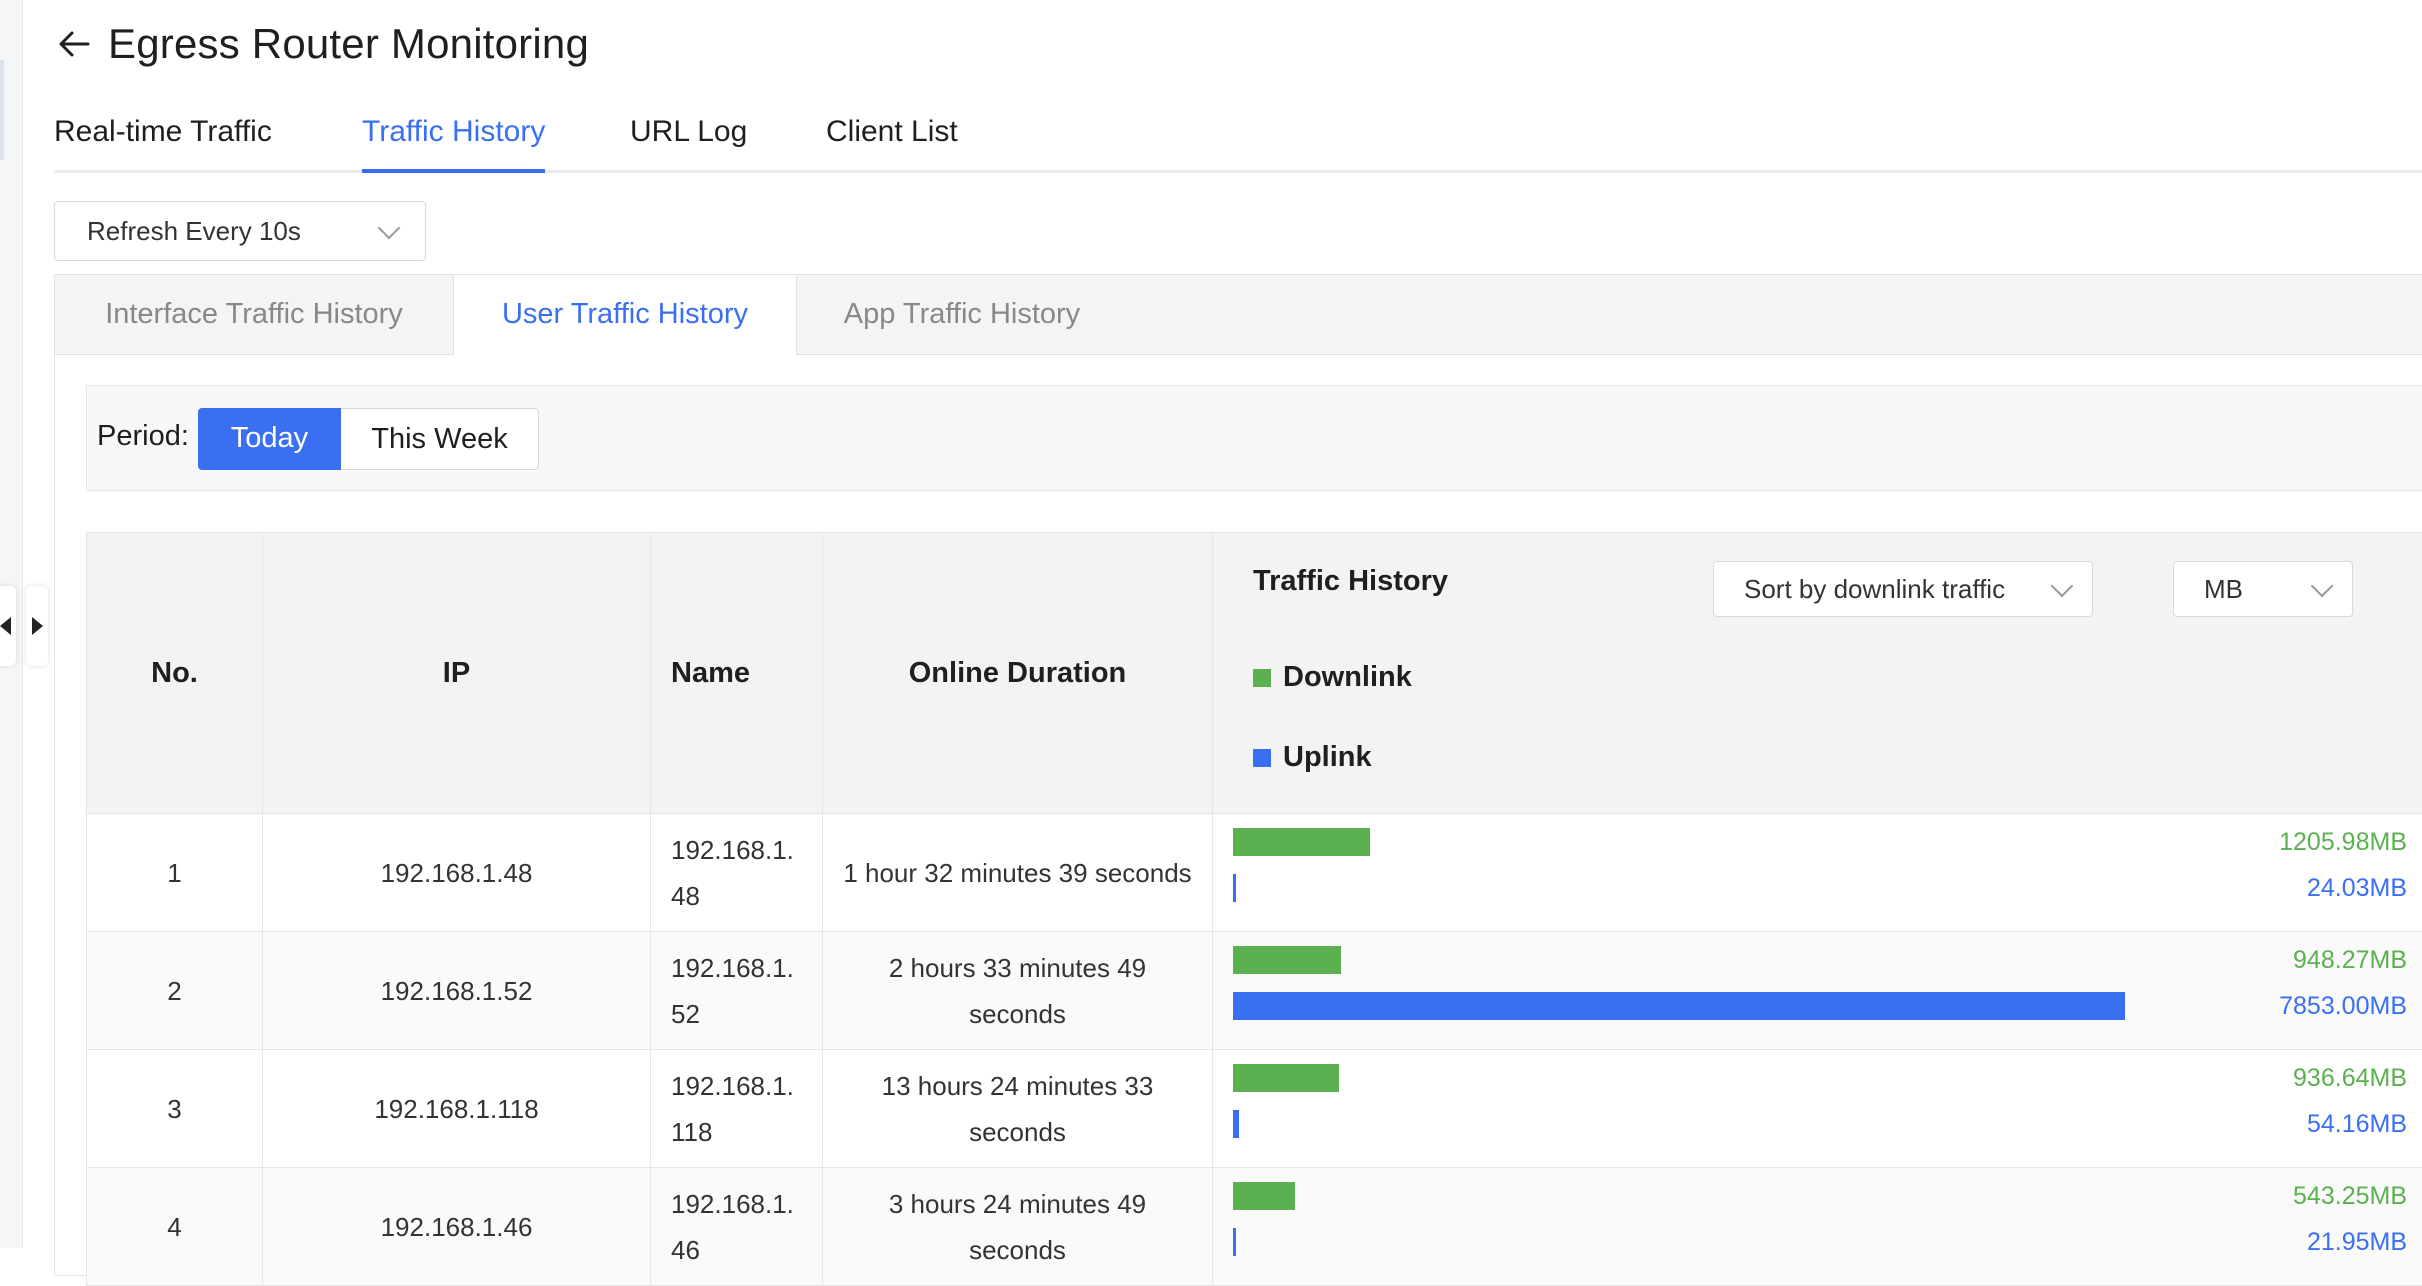 The width and height of the screenshot is (2422, 1286). I want to click on downlink-value: 936.64MB, so click(2350, 1078).